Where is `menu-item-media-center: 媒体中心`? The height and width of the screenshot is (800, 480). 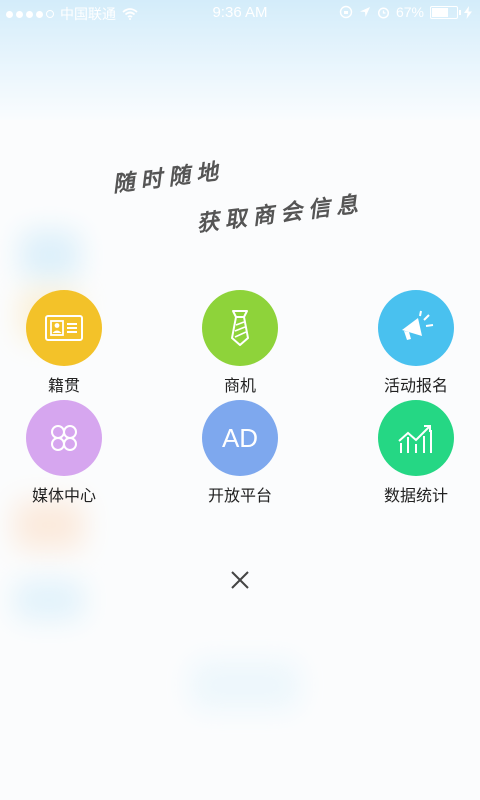
menu-item-media-center: 媒体中心 is located at coordinates (64, 453).